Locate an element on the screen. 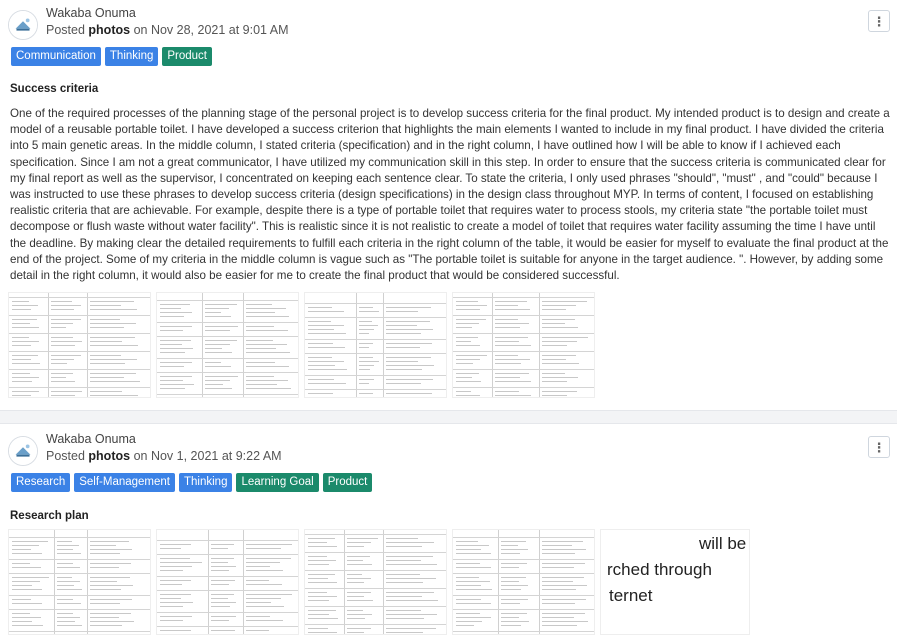  post-meta: Posted photos on Nov 1, 2021 at 9:22 AM is located at coordinates (164, 456).